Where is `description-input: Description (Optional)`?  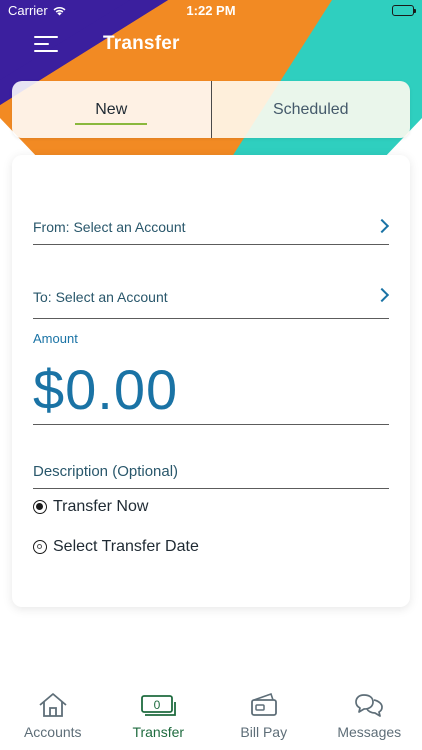
description-input: Description (Optional) is located at coordinates (211, 471).